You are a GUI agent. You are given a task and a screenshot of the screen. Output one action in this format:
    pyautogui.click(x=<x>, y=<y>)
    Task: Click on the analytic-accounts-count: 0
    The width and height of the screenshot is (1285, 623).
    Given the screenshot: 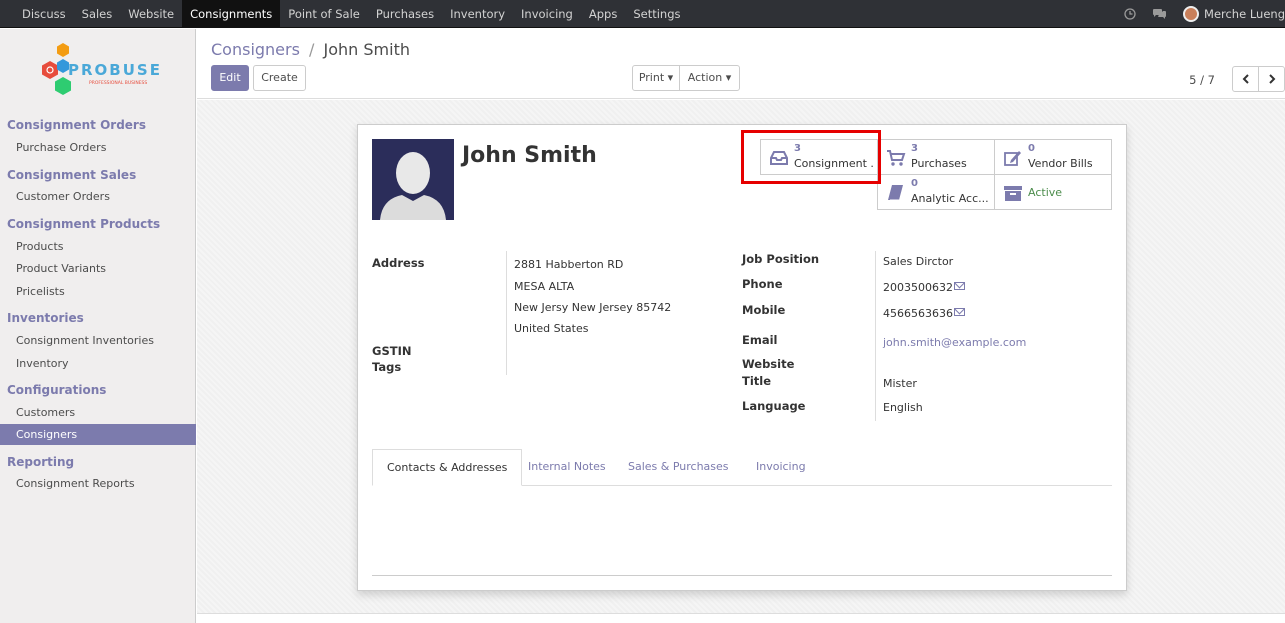 What is the action you would take?
    pyautogui.click(x=914, y=183)
    